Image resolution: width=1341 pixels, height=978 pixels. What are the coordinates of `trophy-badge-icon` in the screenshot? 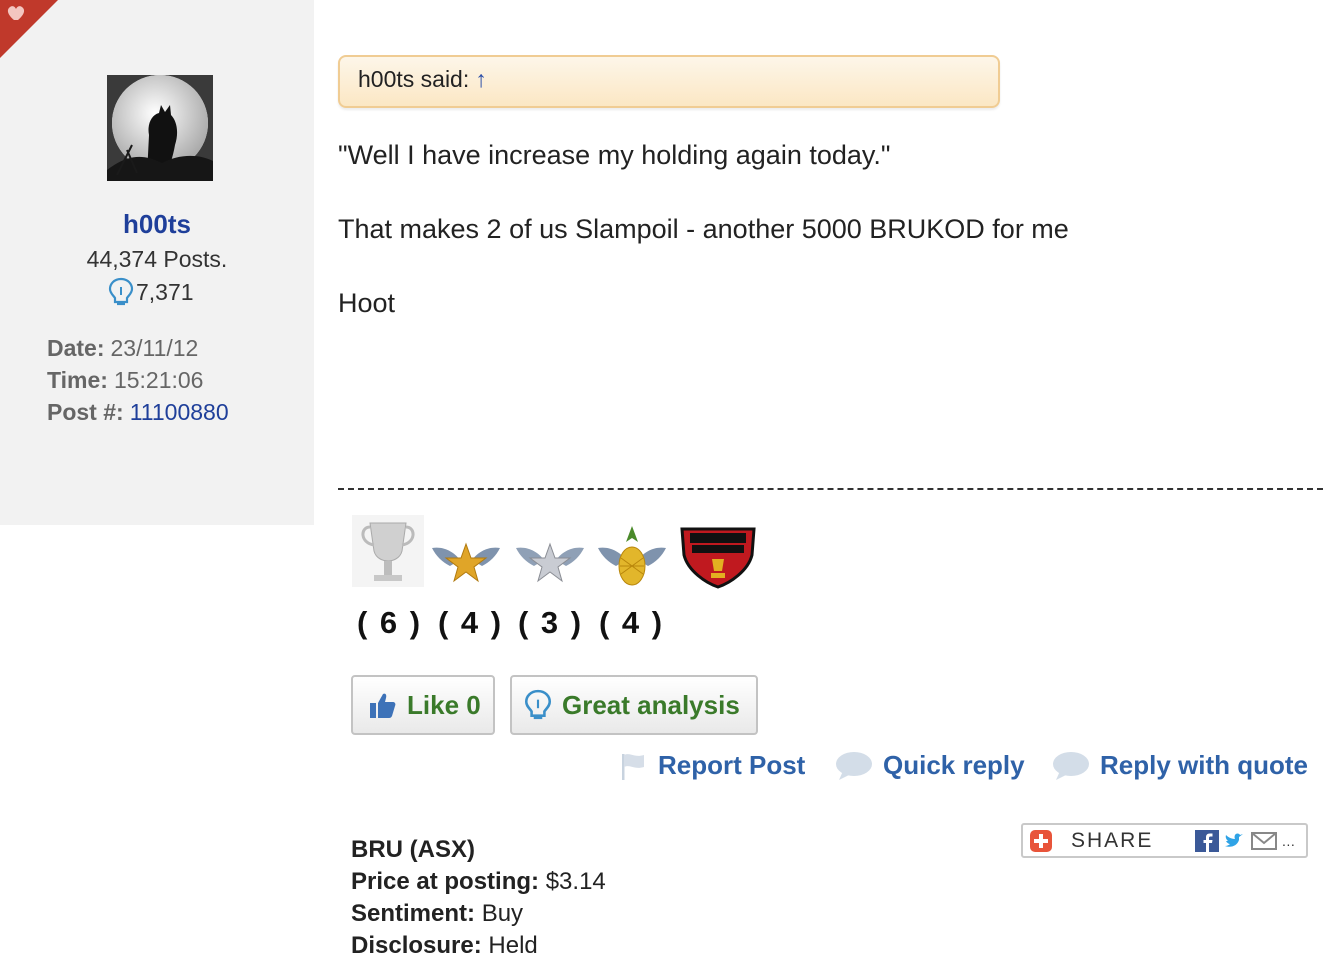 It's located at (388, 551).